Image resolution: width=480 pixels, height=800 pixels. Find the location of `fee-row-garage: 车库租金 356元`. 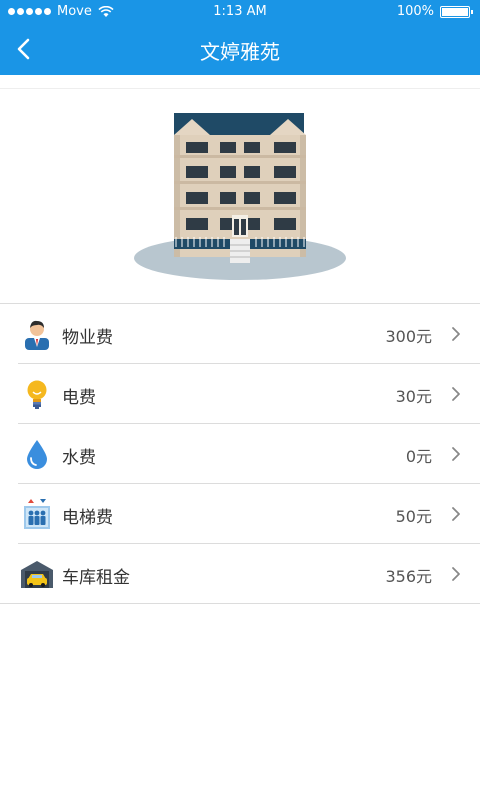

fee-row-garage: 车库租金 356元 is located at coordinates (240, 574).